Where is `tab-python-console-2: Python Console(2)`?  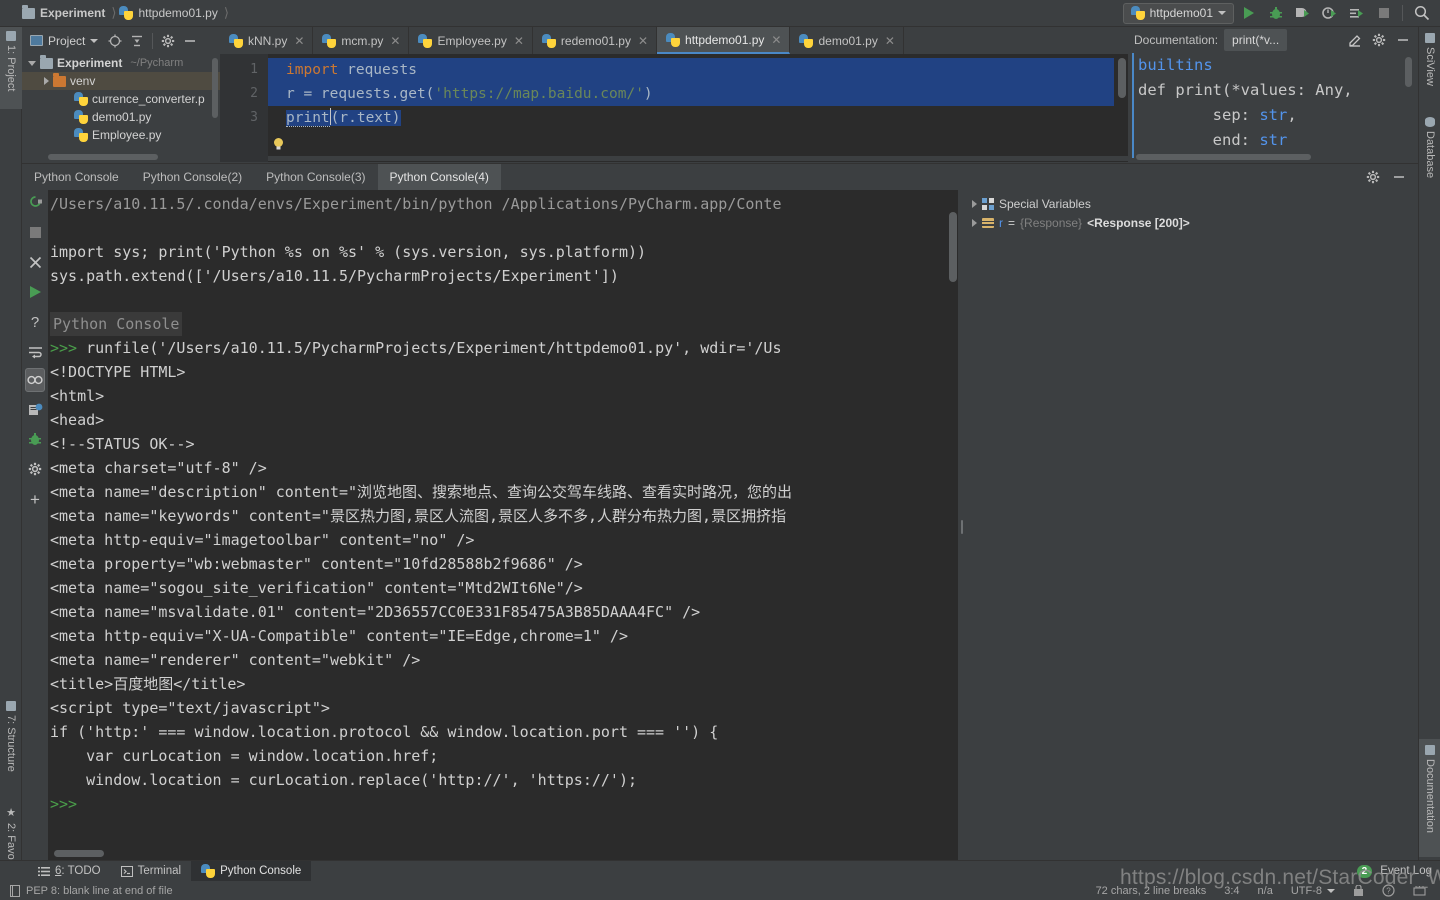
tab-python-console-2: Python Console(2) is located at coordinates (192, 177).